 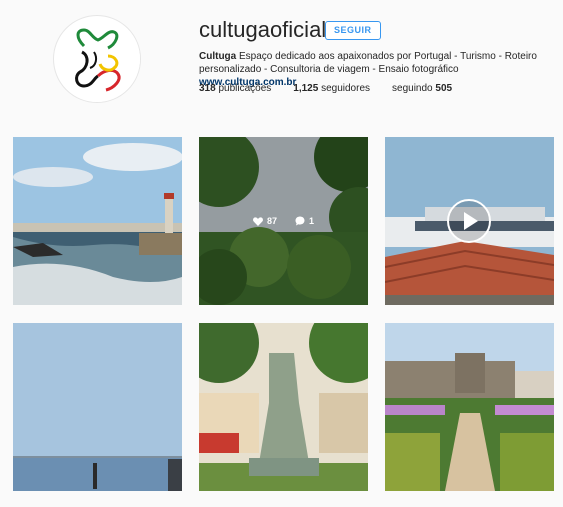 What do you see at coordinates (414, 88) in the screenshot?
I see `following-label: seguindo` at bounding box center [414, 88].